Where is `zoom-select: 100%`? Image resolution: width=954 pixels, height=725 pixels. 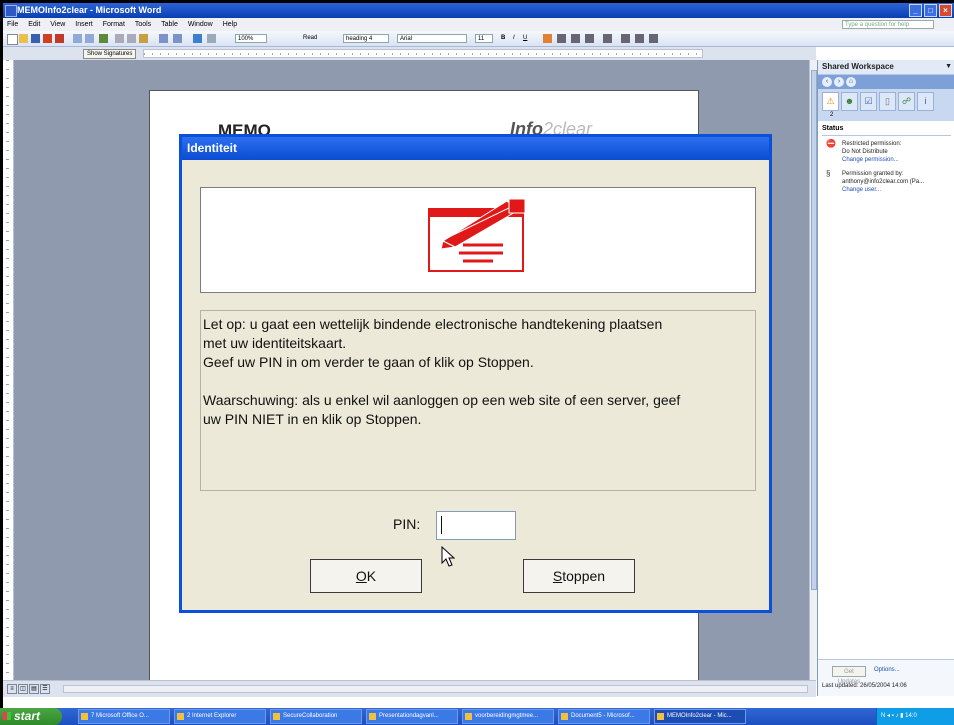
zoom-select: 100% is located at coordinates (251, 38).